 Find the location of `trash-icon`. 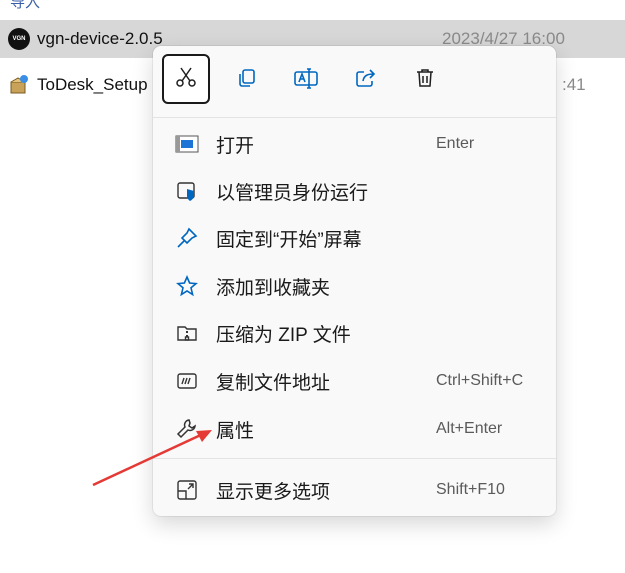

trash-icon is located at coordinates (425, 80).